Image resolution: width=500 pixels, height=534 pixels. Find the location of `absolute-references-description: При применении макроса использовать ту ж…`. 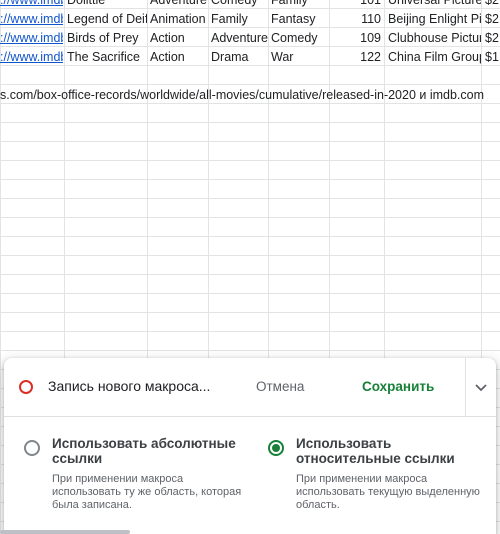

absolute-references-description: При применении макроса использовать ту ж… is located at coordinates (147, 492).